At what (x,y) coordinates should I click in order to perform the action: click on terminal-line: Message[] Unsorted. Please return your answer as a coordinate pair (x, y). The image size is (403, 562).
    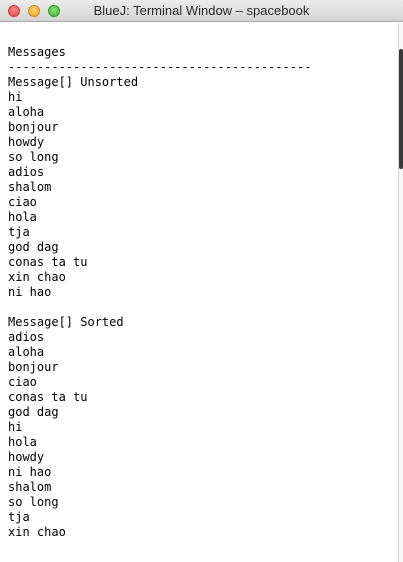
    Looking at the image, I should click on (73, 82).